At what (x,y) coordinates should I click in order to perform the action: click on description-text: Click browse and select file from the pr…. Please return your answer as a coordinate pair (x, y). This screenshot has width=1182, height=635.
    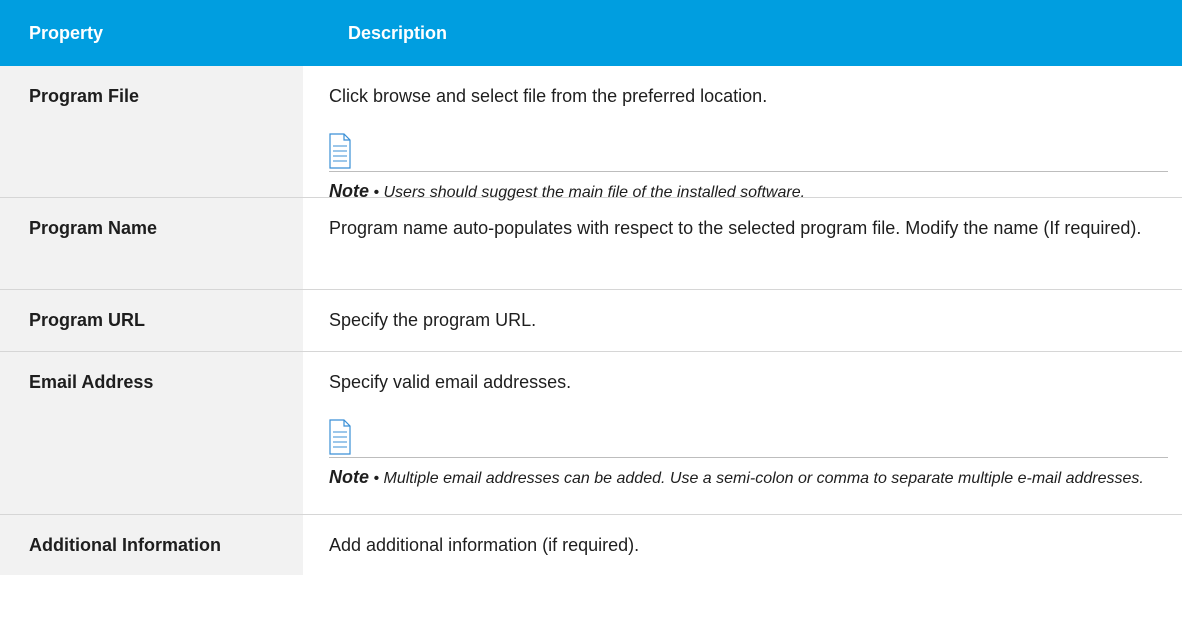
    Looking at the image, I should click on (548, 96).